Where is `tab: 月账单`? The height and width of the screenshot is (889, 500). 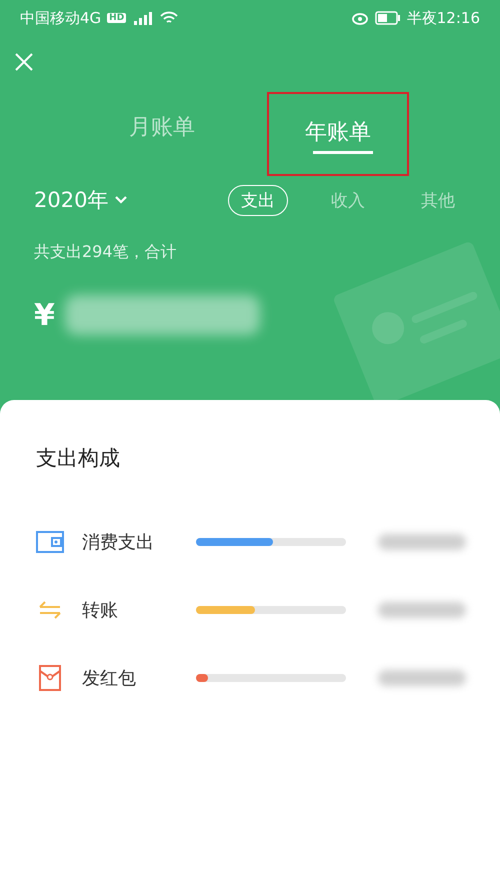 tab: 月账单 is located at coordinates (162, 129).